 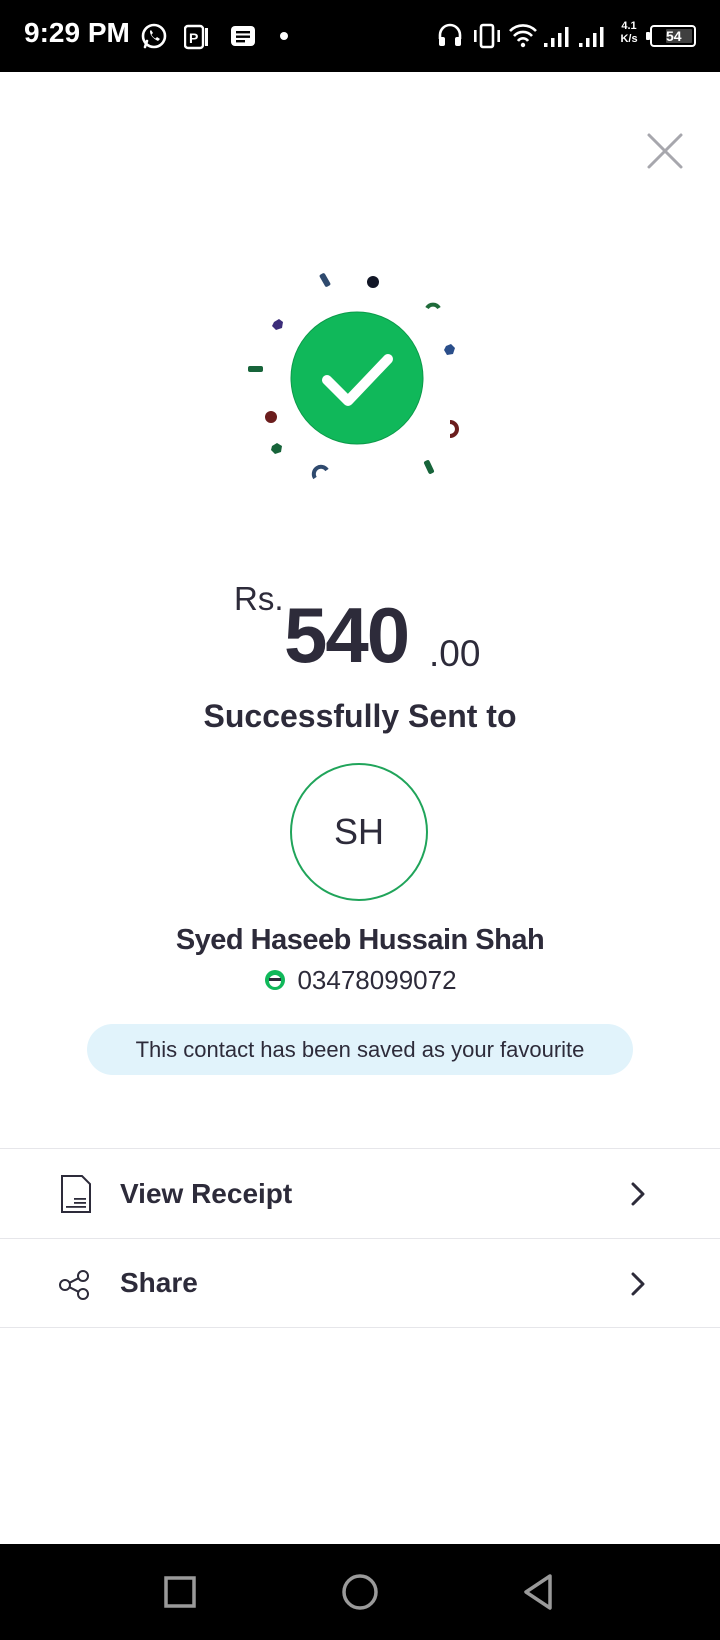 I want to click on navigation-bar, so click(x=360, y=1592).